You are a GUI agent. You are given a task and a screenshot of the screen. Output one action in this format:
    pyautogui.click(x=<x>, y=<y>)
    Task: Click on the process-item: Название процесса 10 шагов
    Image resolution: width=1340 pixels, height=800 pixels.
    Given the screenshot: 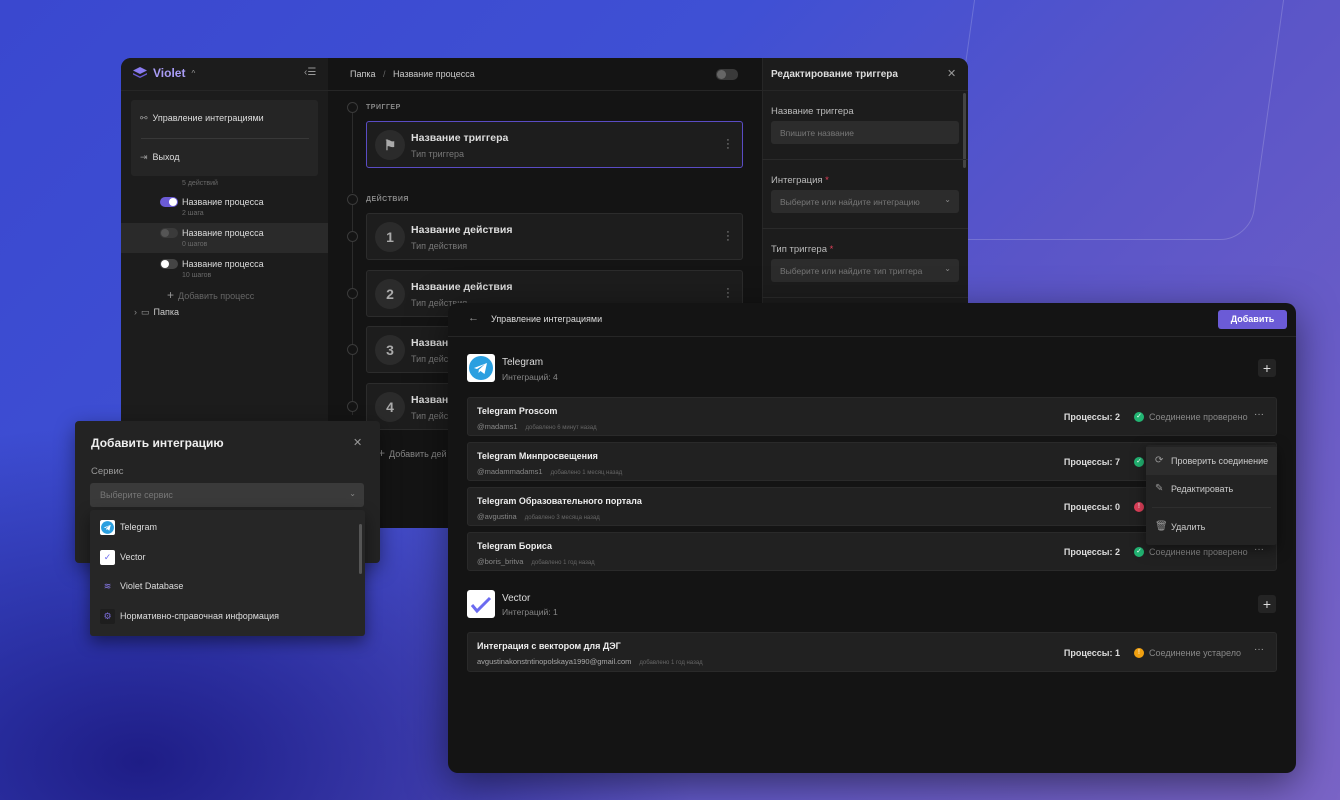 What is the action you would take?
    pyautogui.click(x=224, y=269)
    